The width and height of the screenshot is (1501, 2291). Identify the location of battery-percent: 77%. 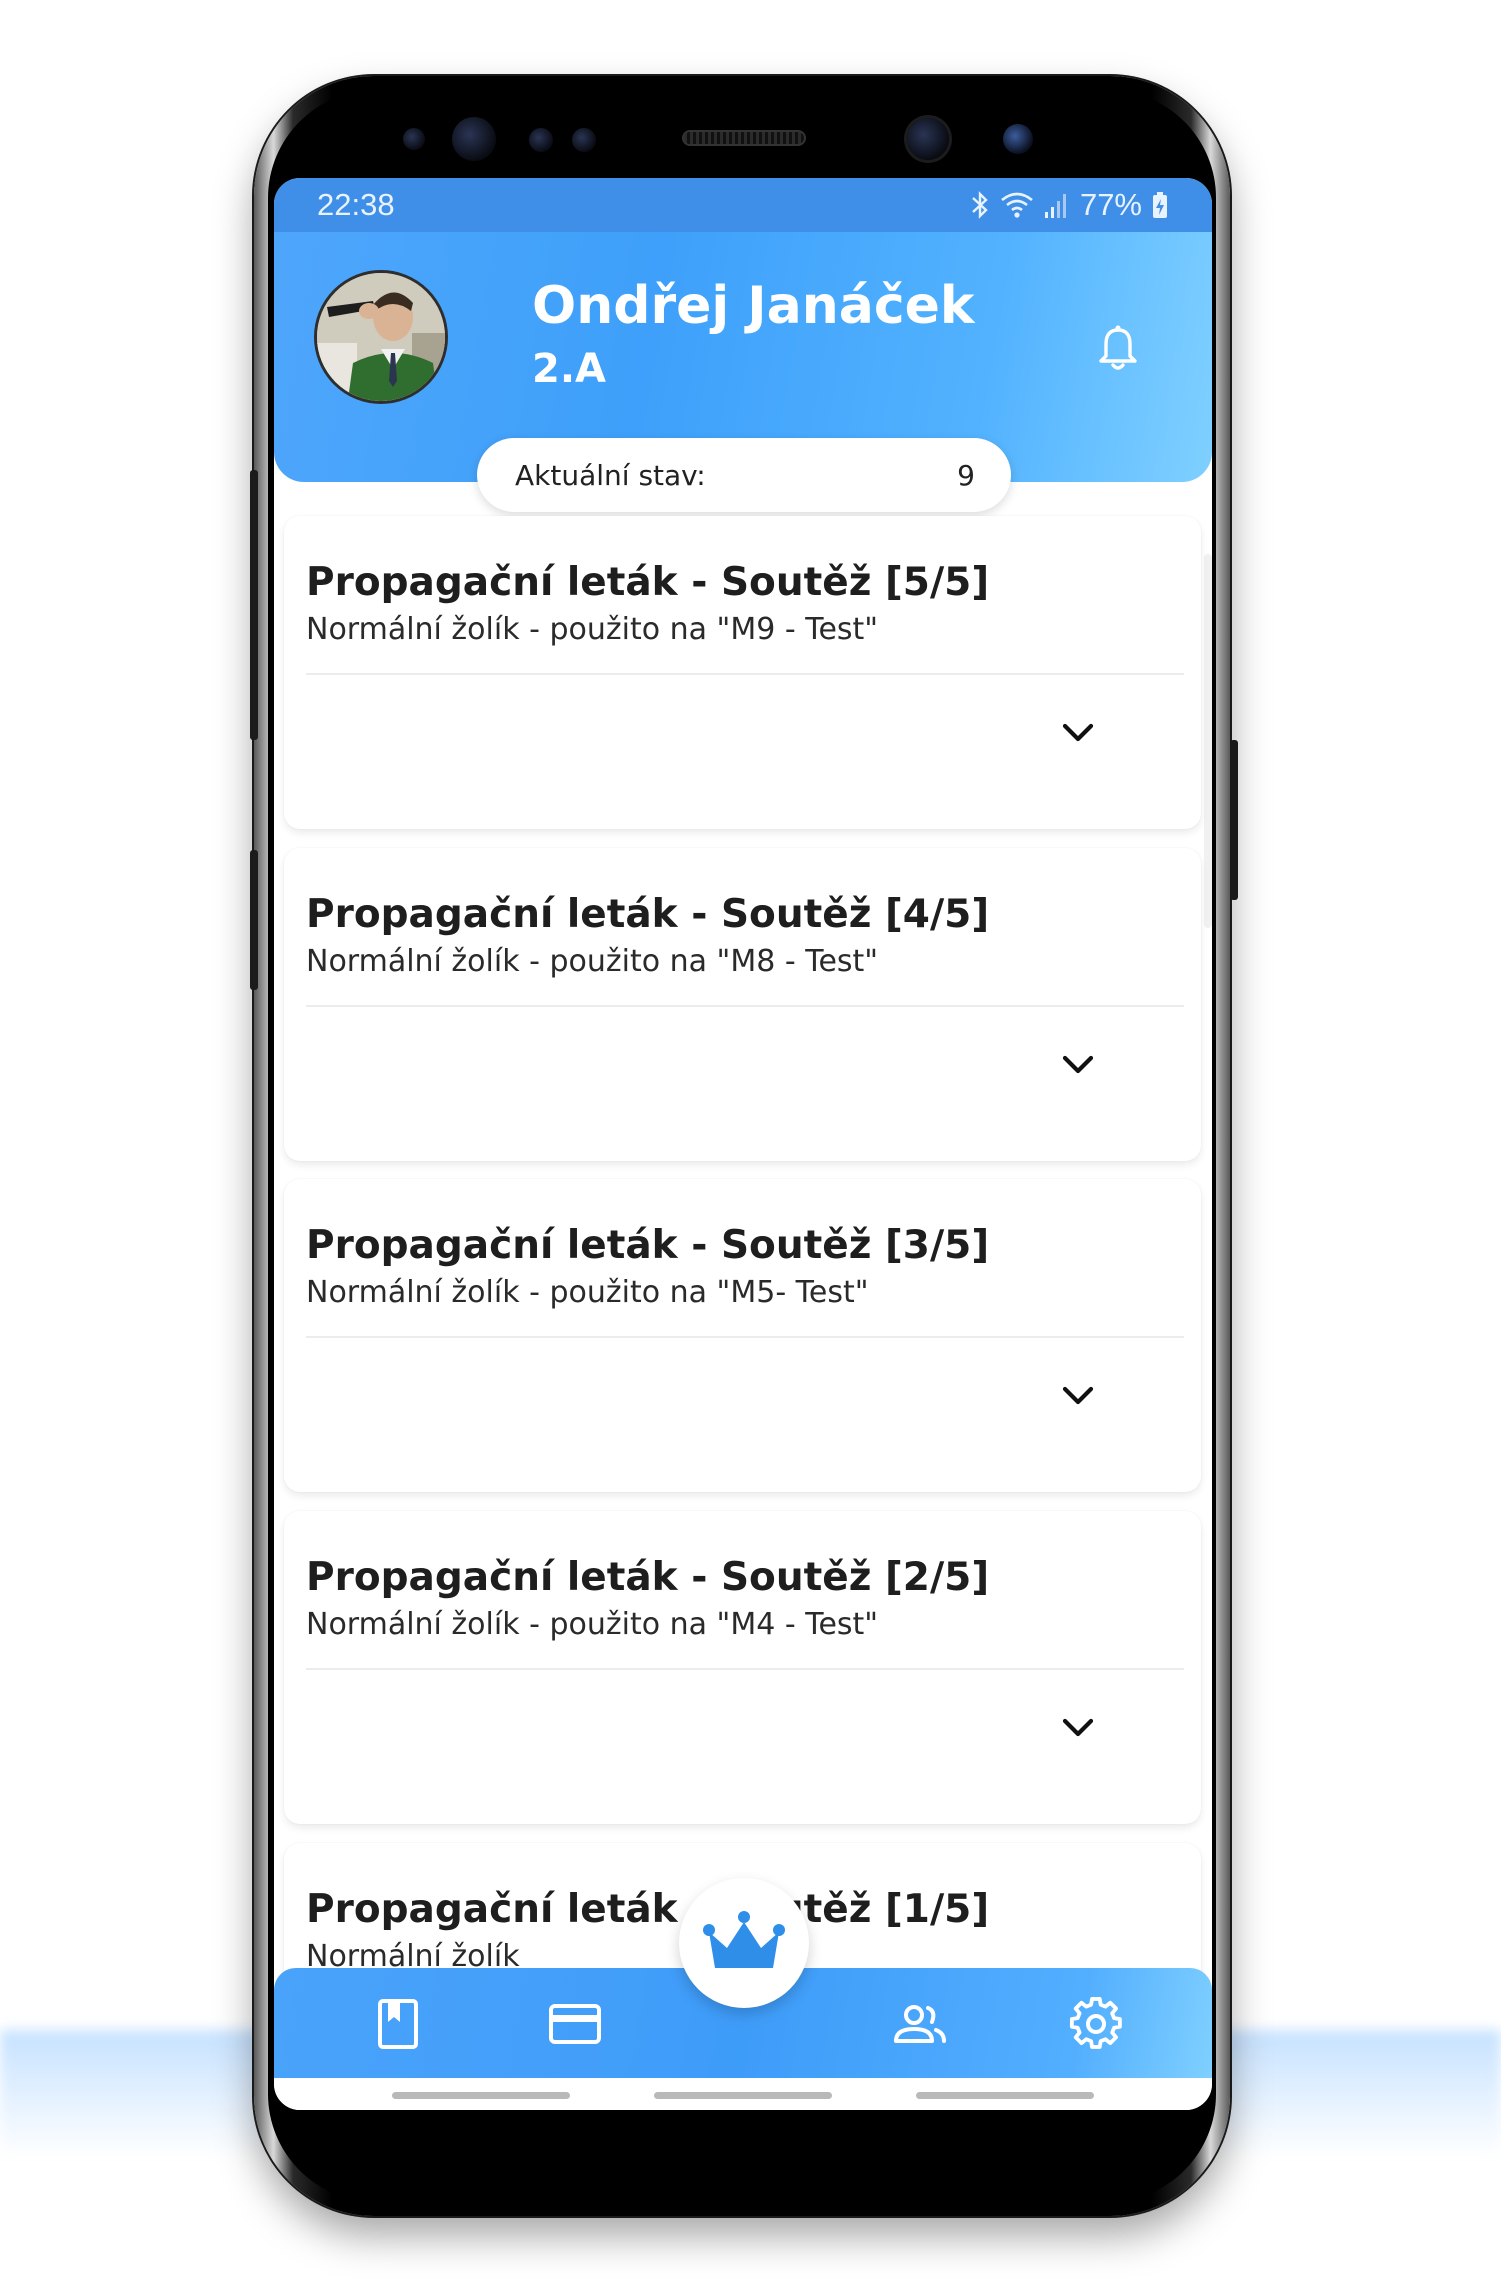
(1110, 204).